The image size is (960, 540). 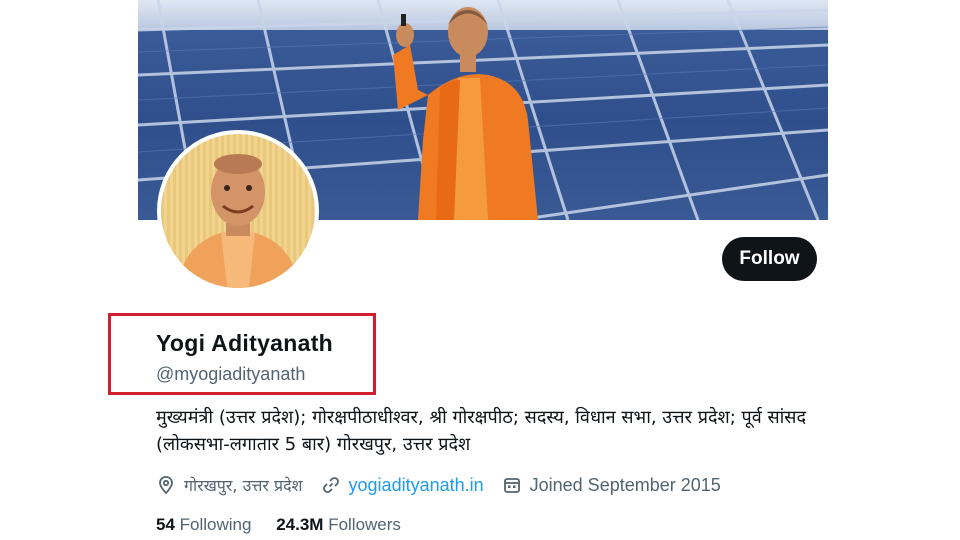 What do you see at coordinates (769, 259) in the screenshot?
I see `follow-button: Follow` at bounding box center [769, 259].